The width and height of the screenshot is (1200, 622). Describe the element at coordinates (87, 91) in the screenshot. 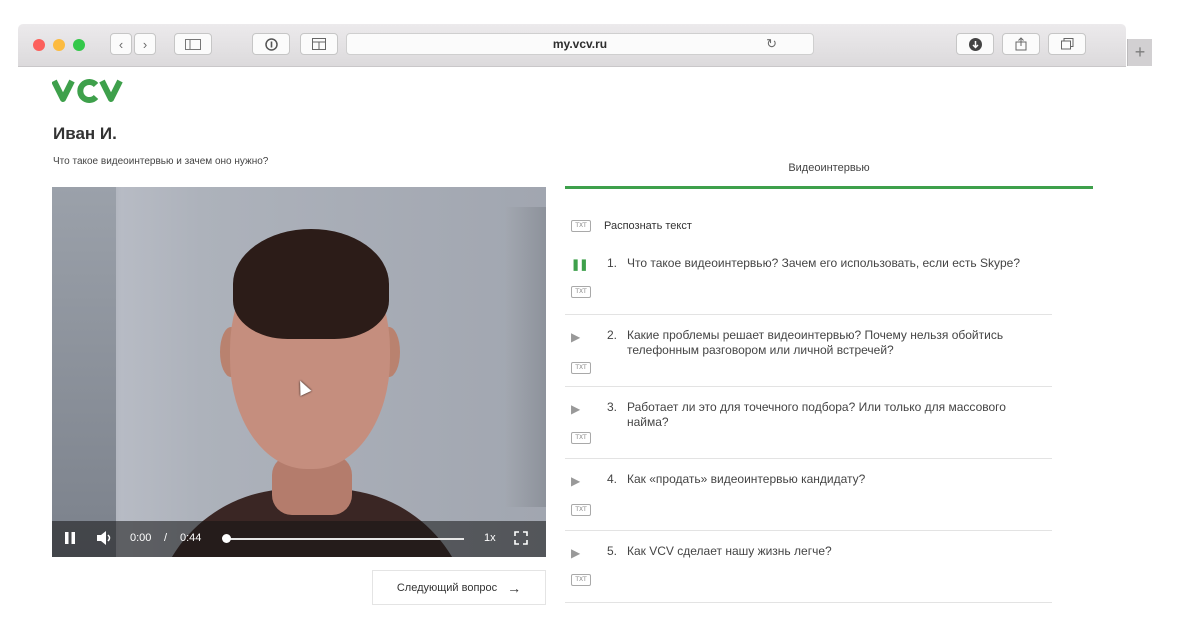

I see `logo-wordmark` at that location.